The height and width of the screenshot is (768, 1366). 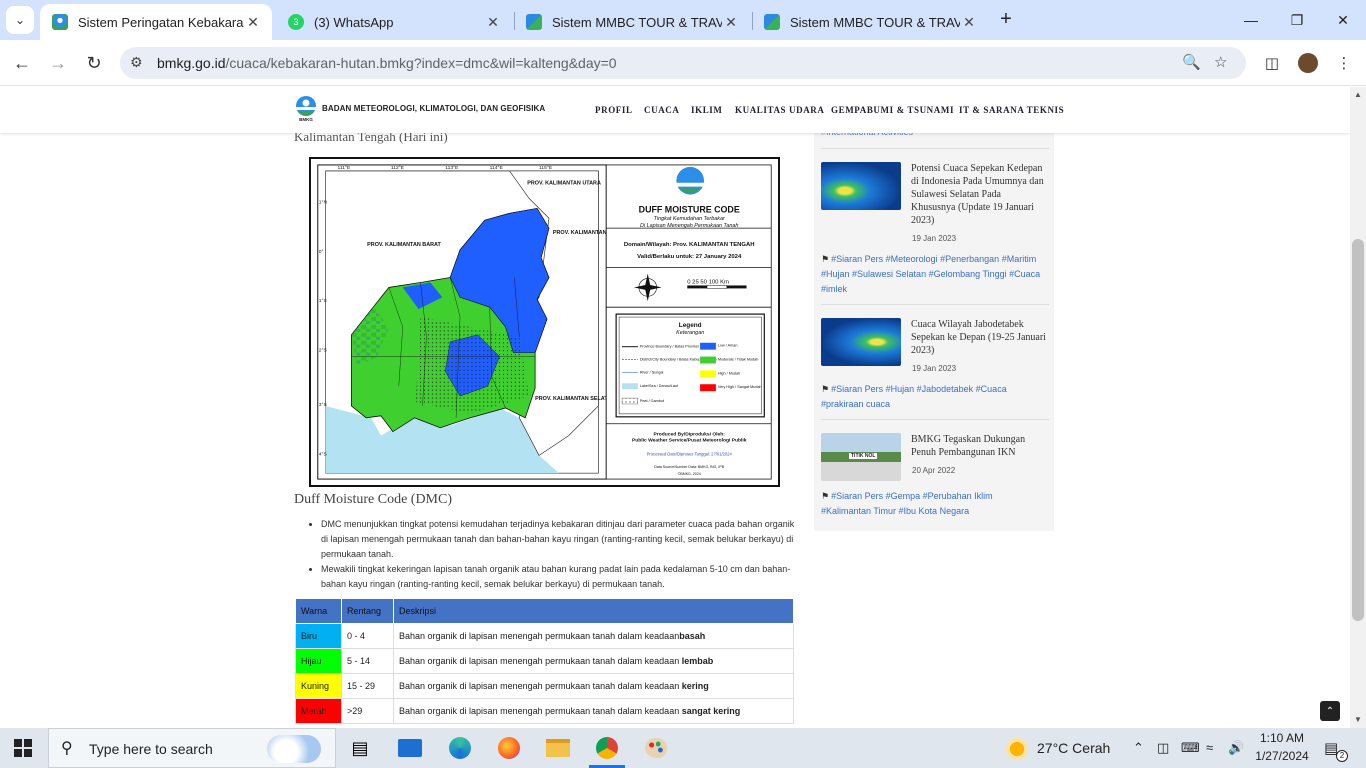 What do you see at coordinates (318, 686) in the screenshot?
I see `color-cell: Kuning` at bounding box center [318, 686].